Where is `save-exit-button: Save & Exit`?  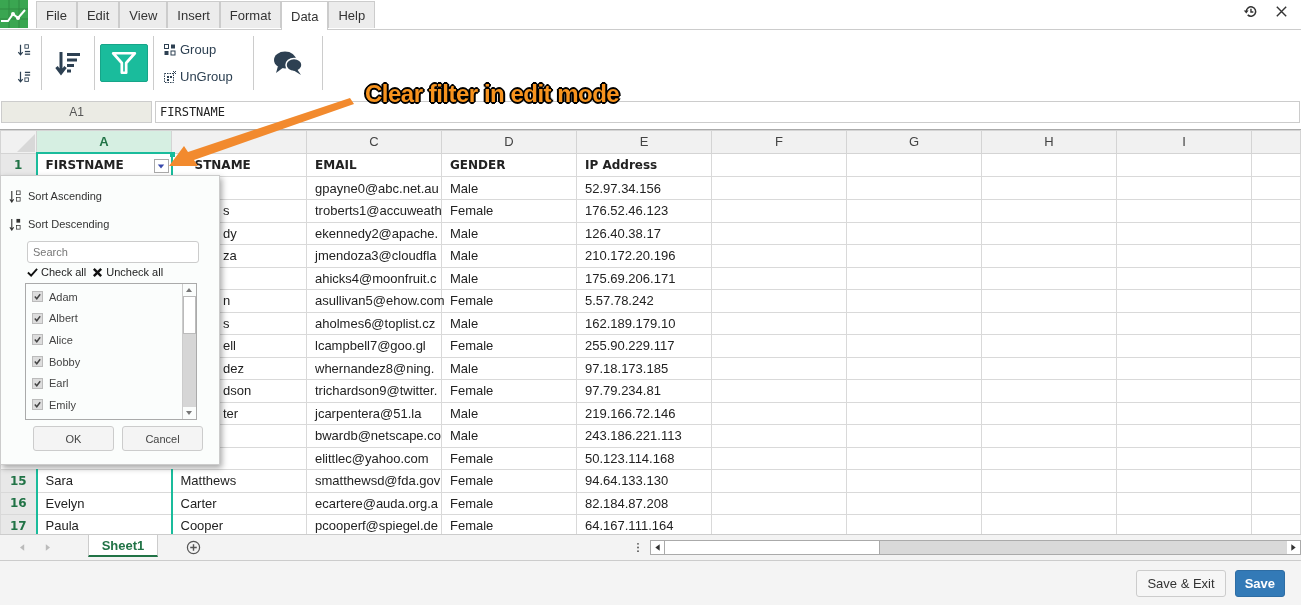
save-exit-button: Save & Exit is located at coordinates (1181, 583).